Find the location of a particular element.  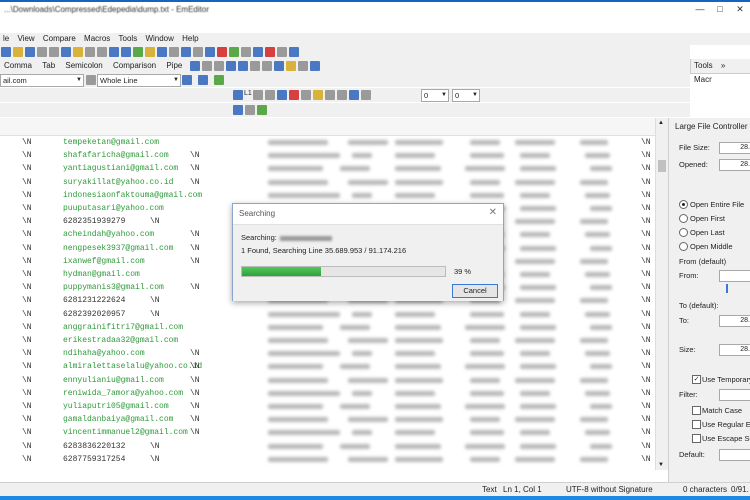

sort-icon is located at coordinates (254, 66).